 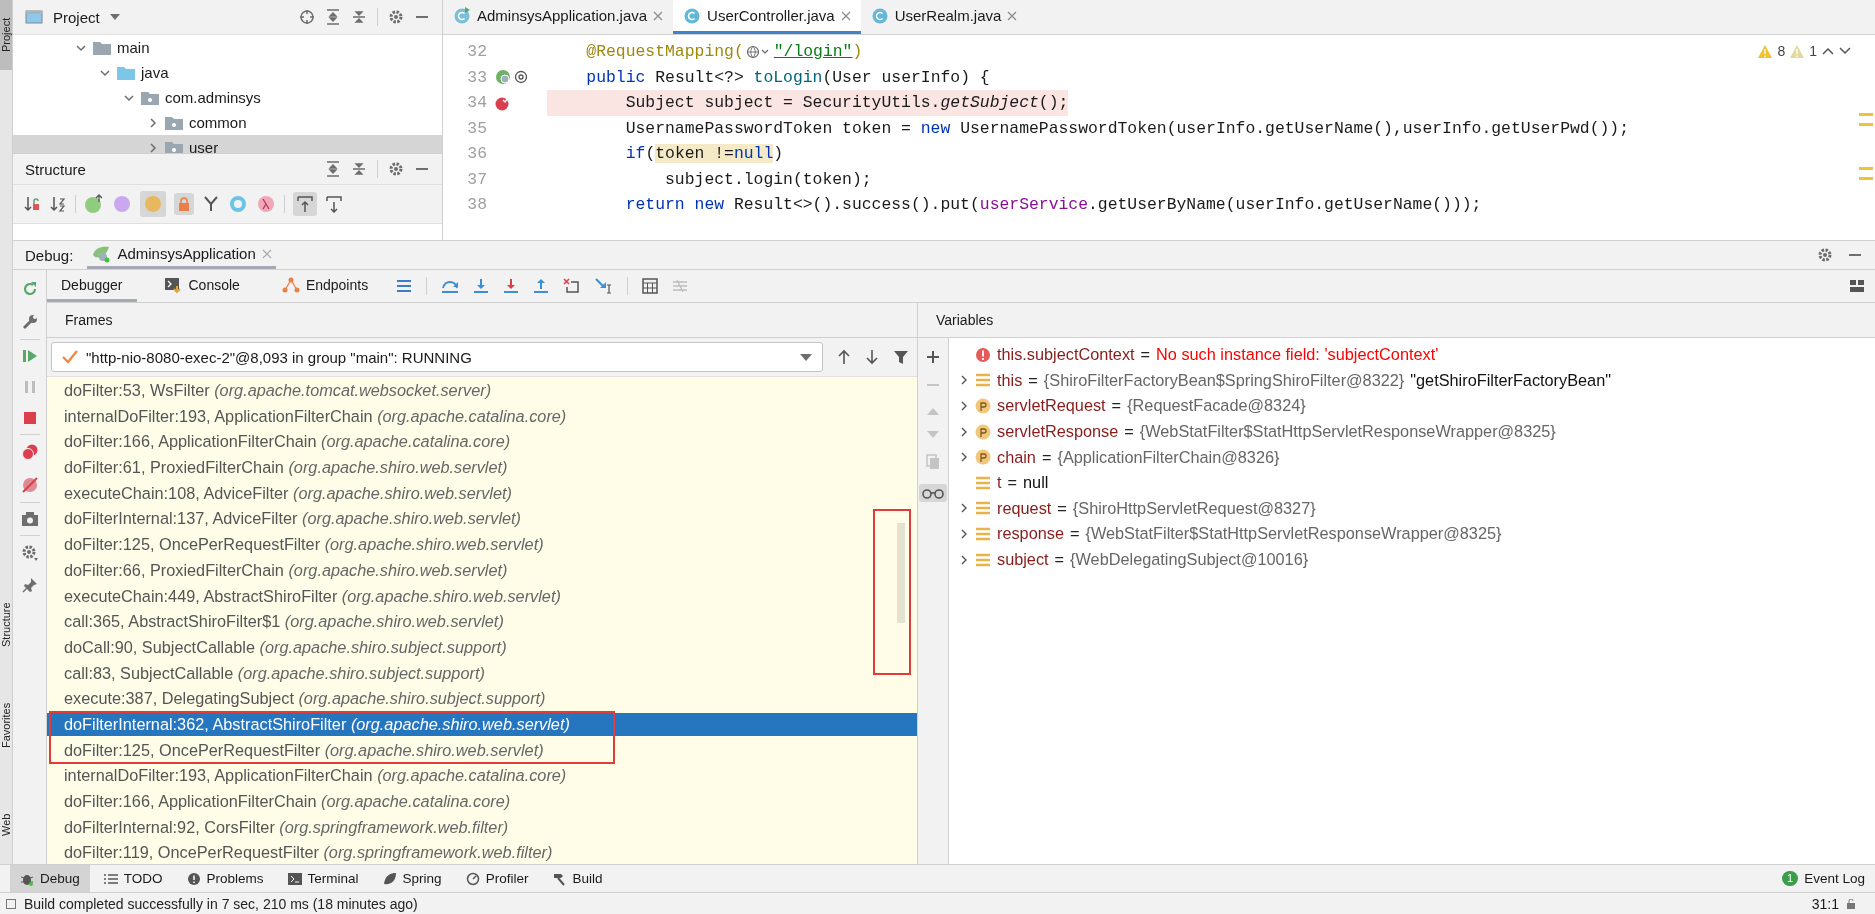 What do you see at coordinates (1417, 431) in the screenshot?
I see `variable-row: servletResponse = {WebStatFilter$StatHttpServletResponseWrapper@8325}` at bounding box center [1417, 431].